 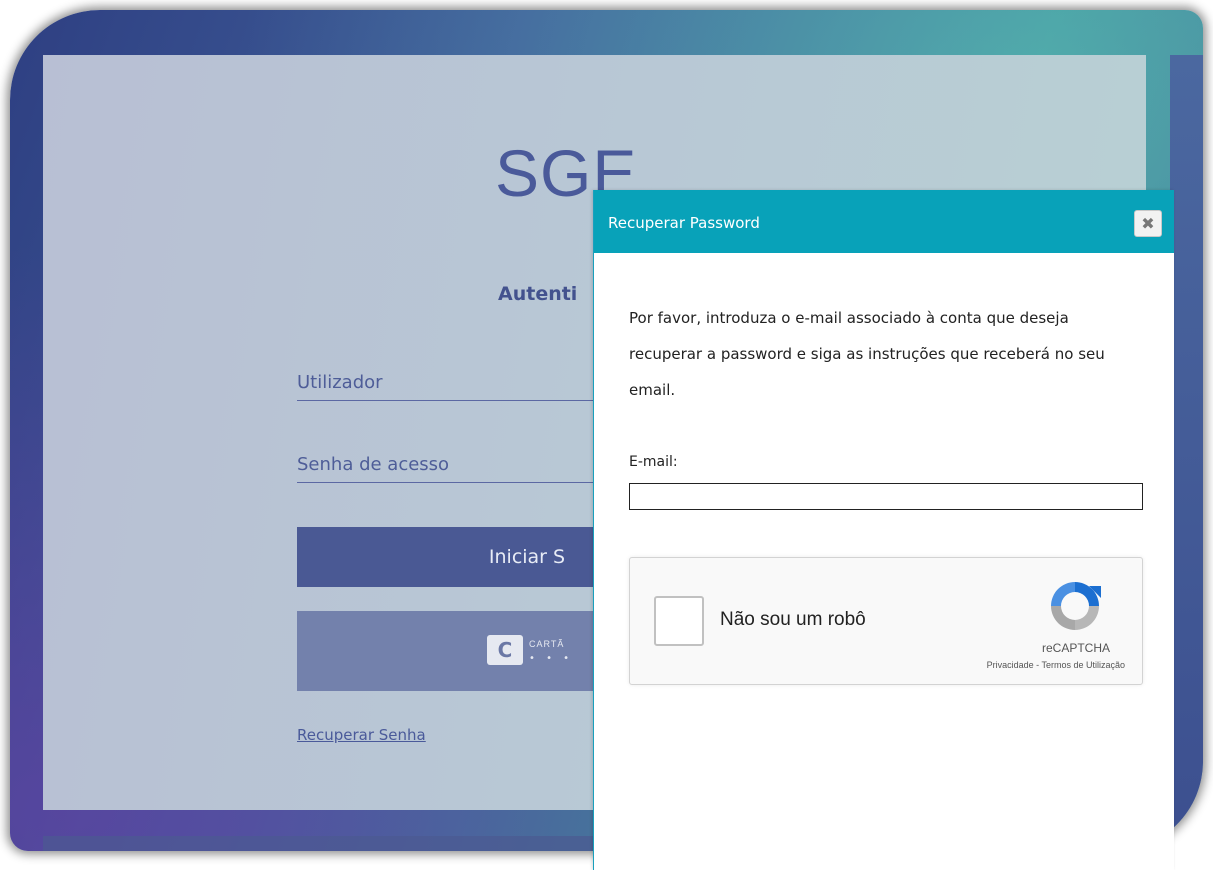 I want to click on password-field, so click(x=447, y=464).